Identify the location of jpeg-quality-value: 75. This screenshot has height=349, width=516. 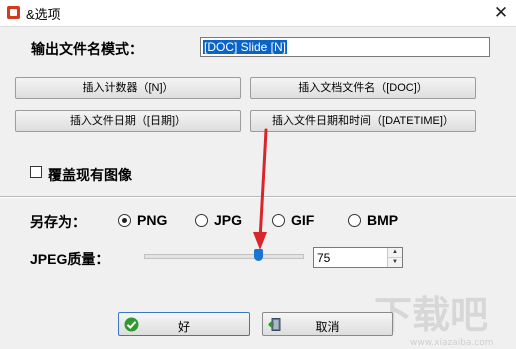
(324, 258).